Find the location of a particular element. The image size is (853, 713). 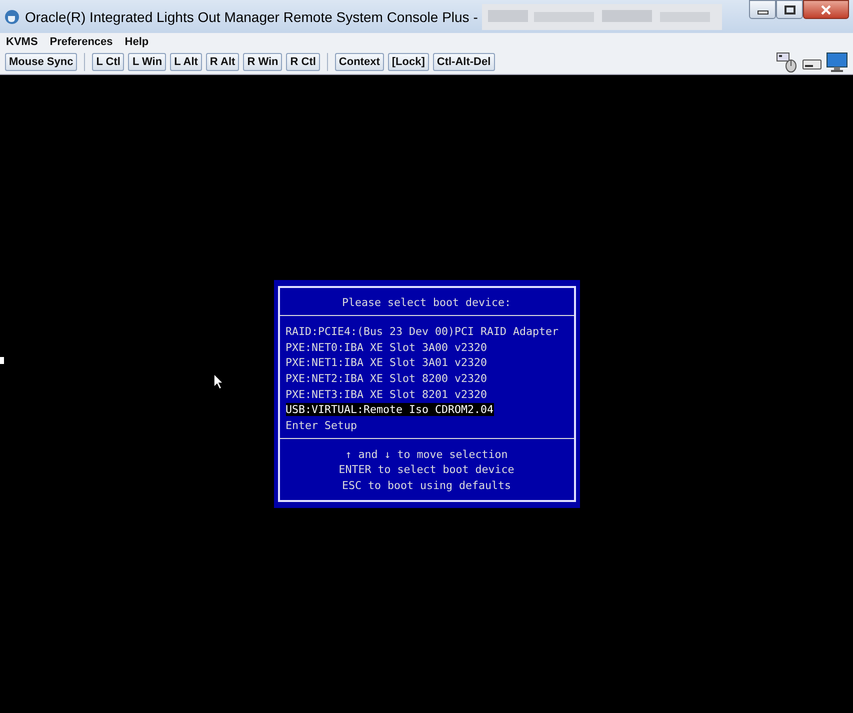

boot-option: USB:VIRTUAL:Remote Iso CDROM2.04 is located at coordinates (390, 409).